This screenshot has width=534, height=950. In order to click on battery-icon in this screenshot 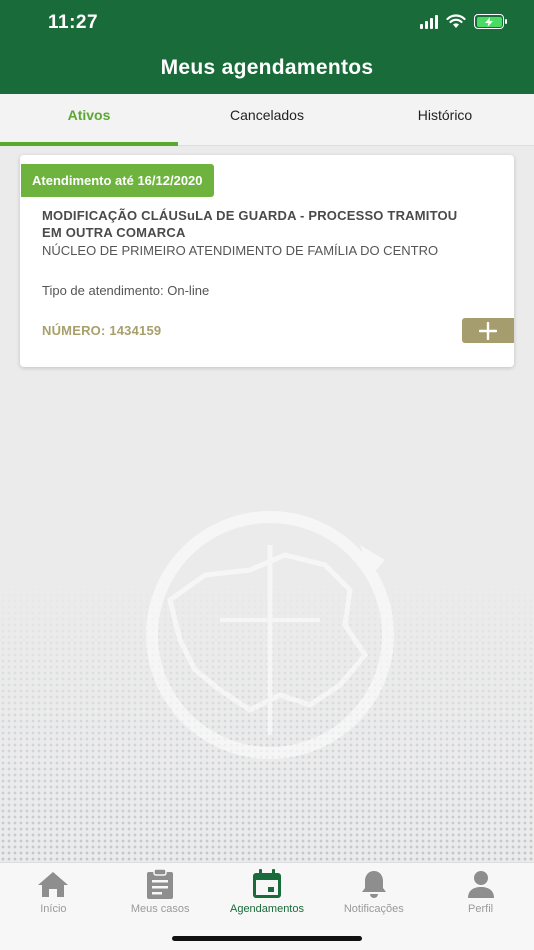, I will do `click(490, 21)`.